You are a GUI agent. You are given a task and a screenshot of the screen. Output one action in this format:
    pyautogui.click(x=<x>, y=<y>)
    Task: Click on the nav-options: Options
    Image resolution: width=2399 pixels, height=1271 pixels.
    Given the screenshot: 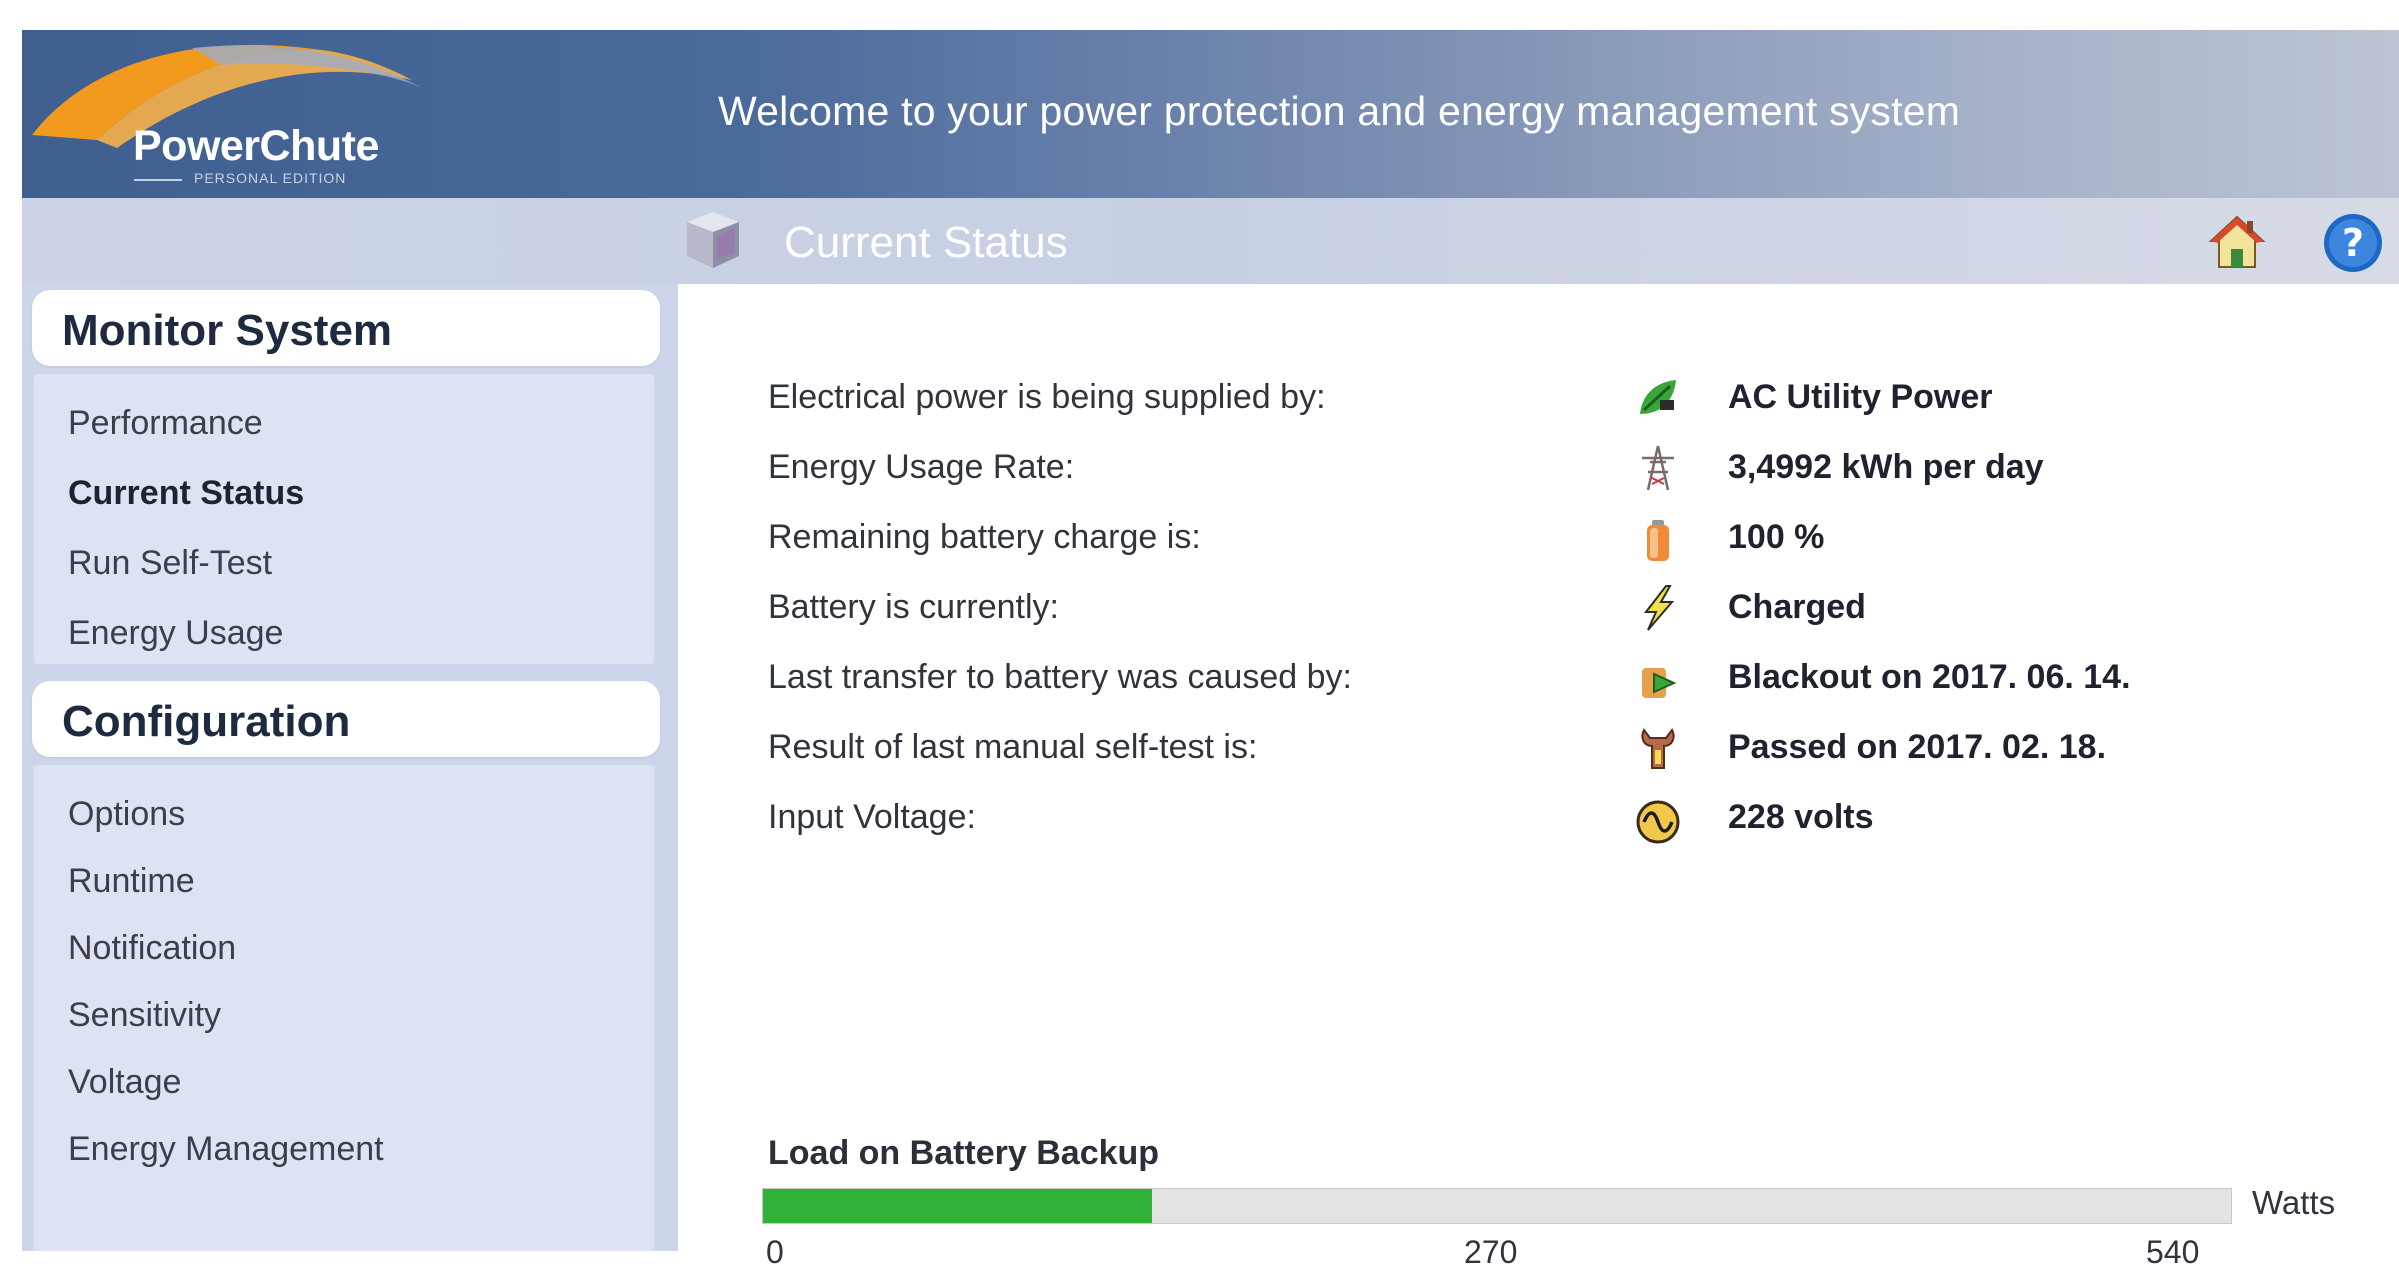 What is the action you would take?
    pyautogui.click(x=126, y=814)
    